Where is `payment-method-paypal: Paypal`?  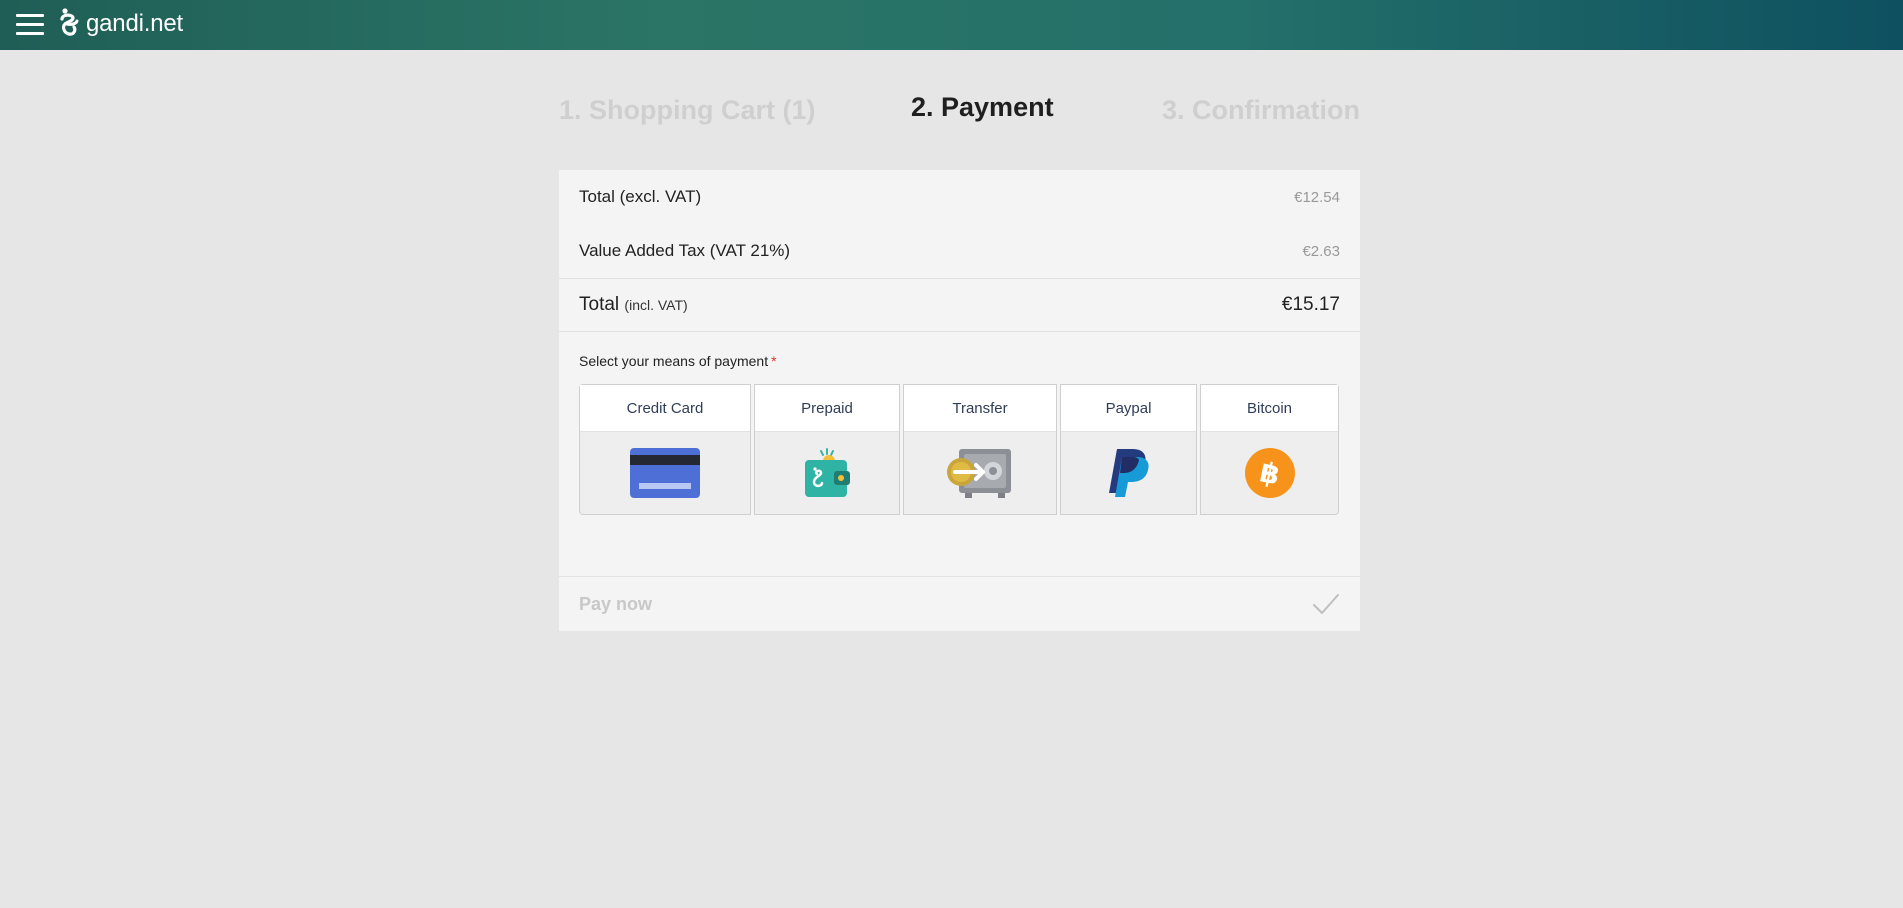 payment-method-paypal: Paypal is located at coordinates (1128, 449).